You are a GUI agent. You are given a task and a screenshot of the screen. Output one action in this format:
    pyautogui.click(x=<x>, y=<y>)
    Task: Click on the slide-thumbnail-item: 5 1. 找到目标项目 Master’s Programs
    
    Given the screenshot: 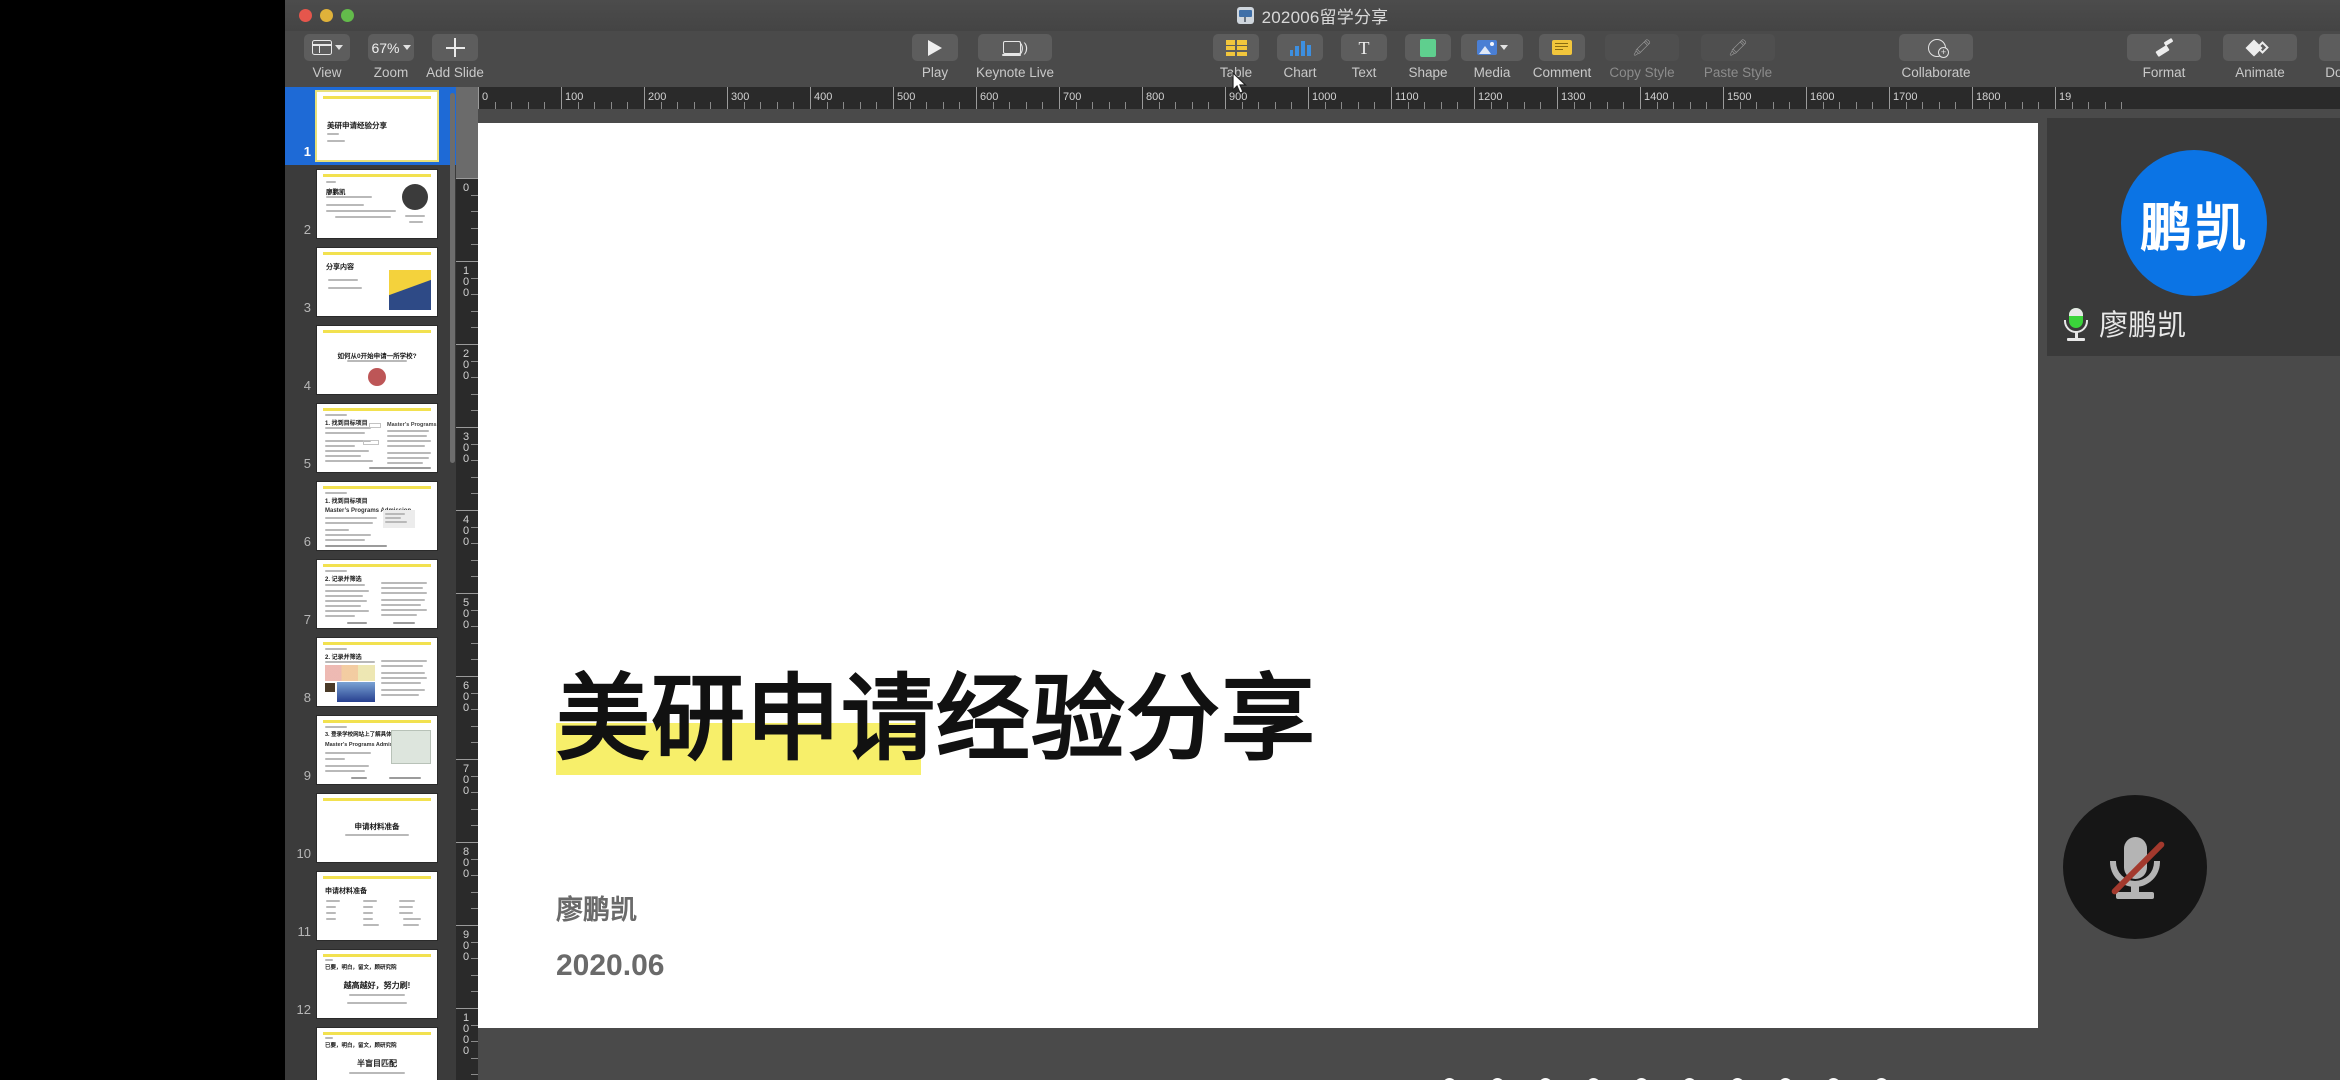 What is the action you would take?
    pyautogui.click(x=370, y=438)
    